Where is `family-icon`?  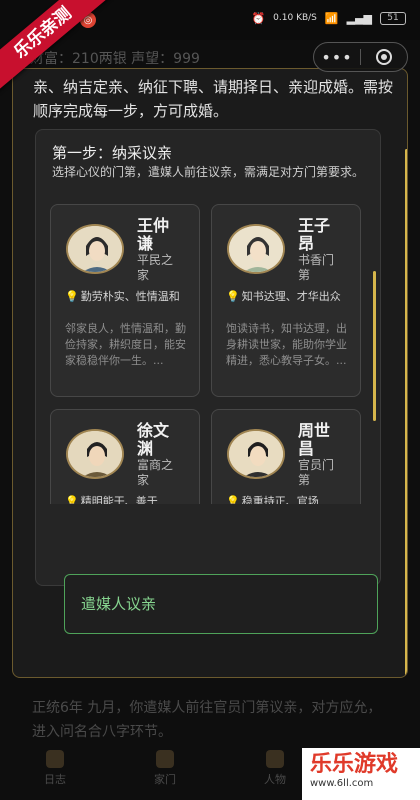 family-icon is located at coordinates (165, 759).